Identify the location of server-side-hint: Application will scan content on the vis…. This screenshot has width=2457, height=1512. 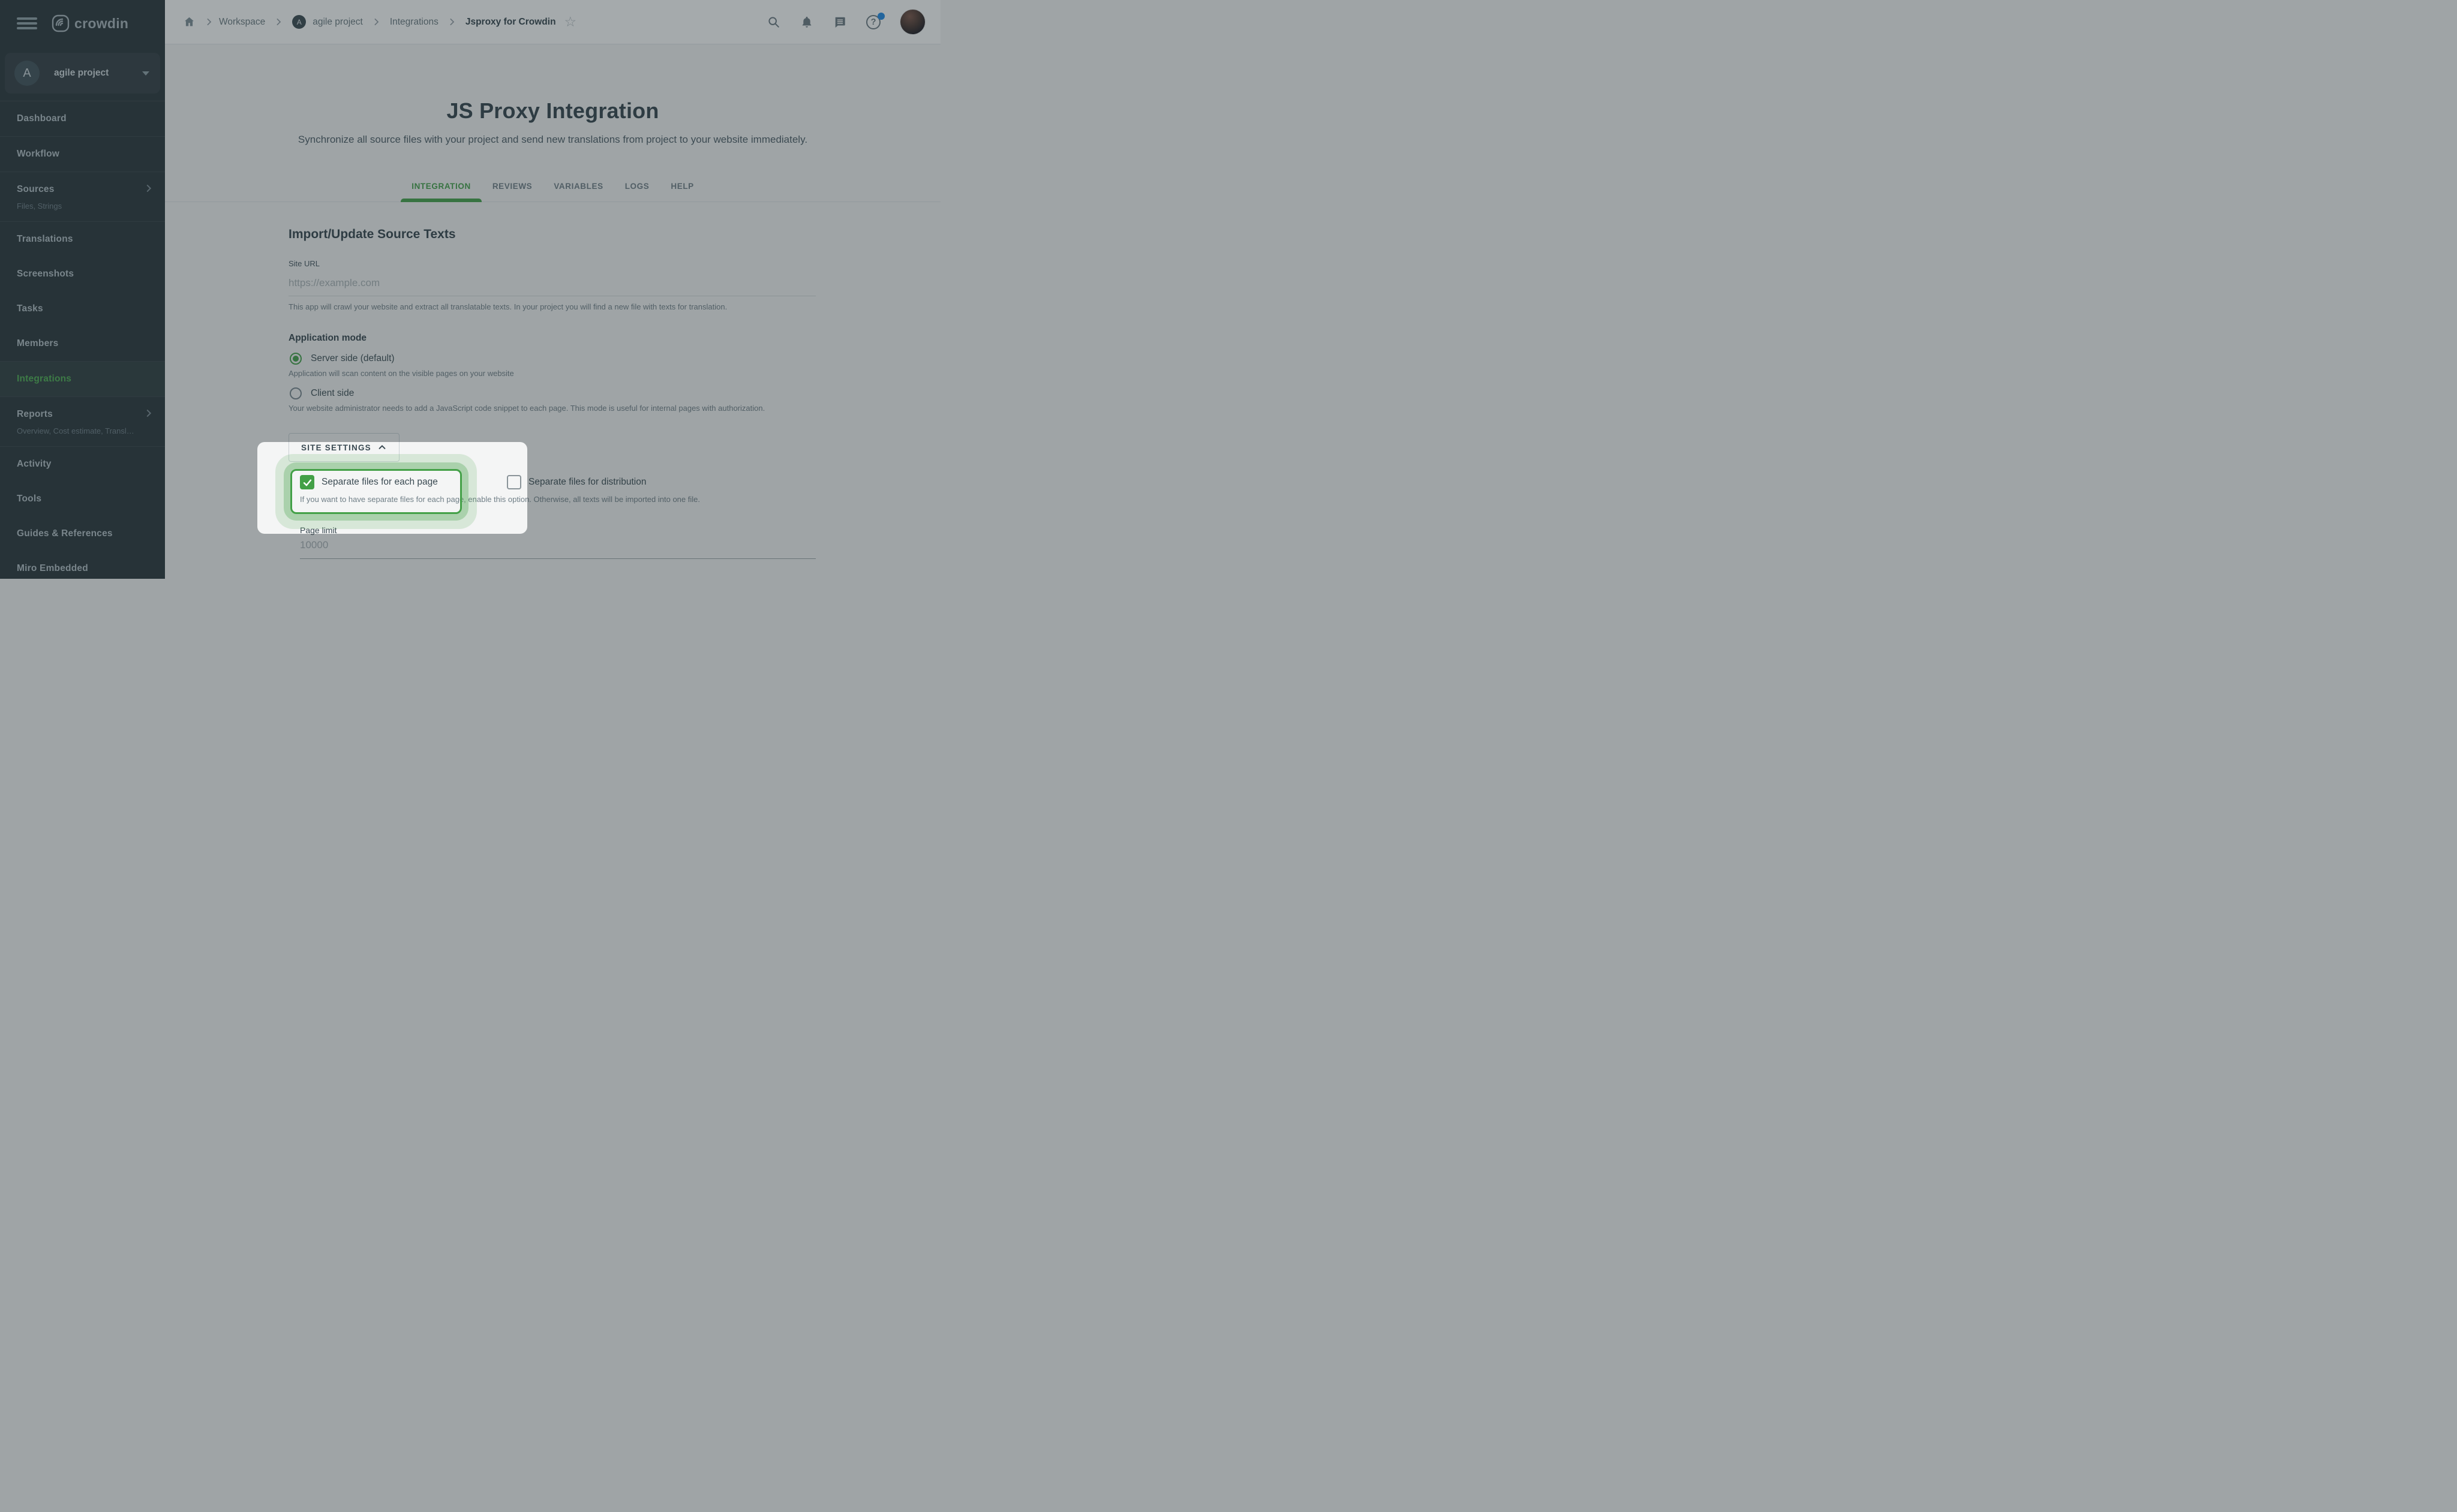
(401, 374).